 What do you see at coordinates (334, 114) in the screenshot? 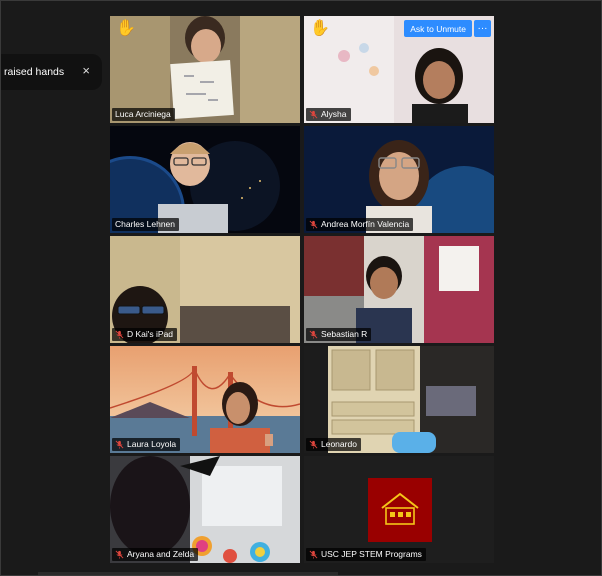
I see `participant-name: Alysha` at bounding box center [334, 114].